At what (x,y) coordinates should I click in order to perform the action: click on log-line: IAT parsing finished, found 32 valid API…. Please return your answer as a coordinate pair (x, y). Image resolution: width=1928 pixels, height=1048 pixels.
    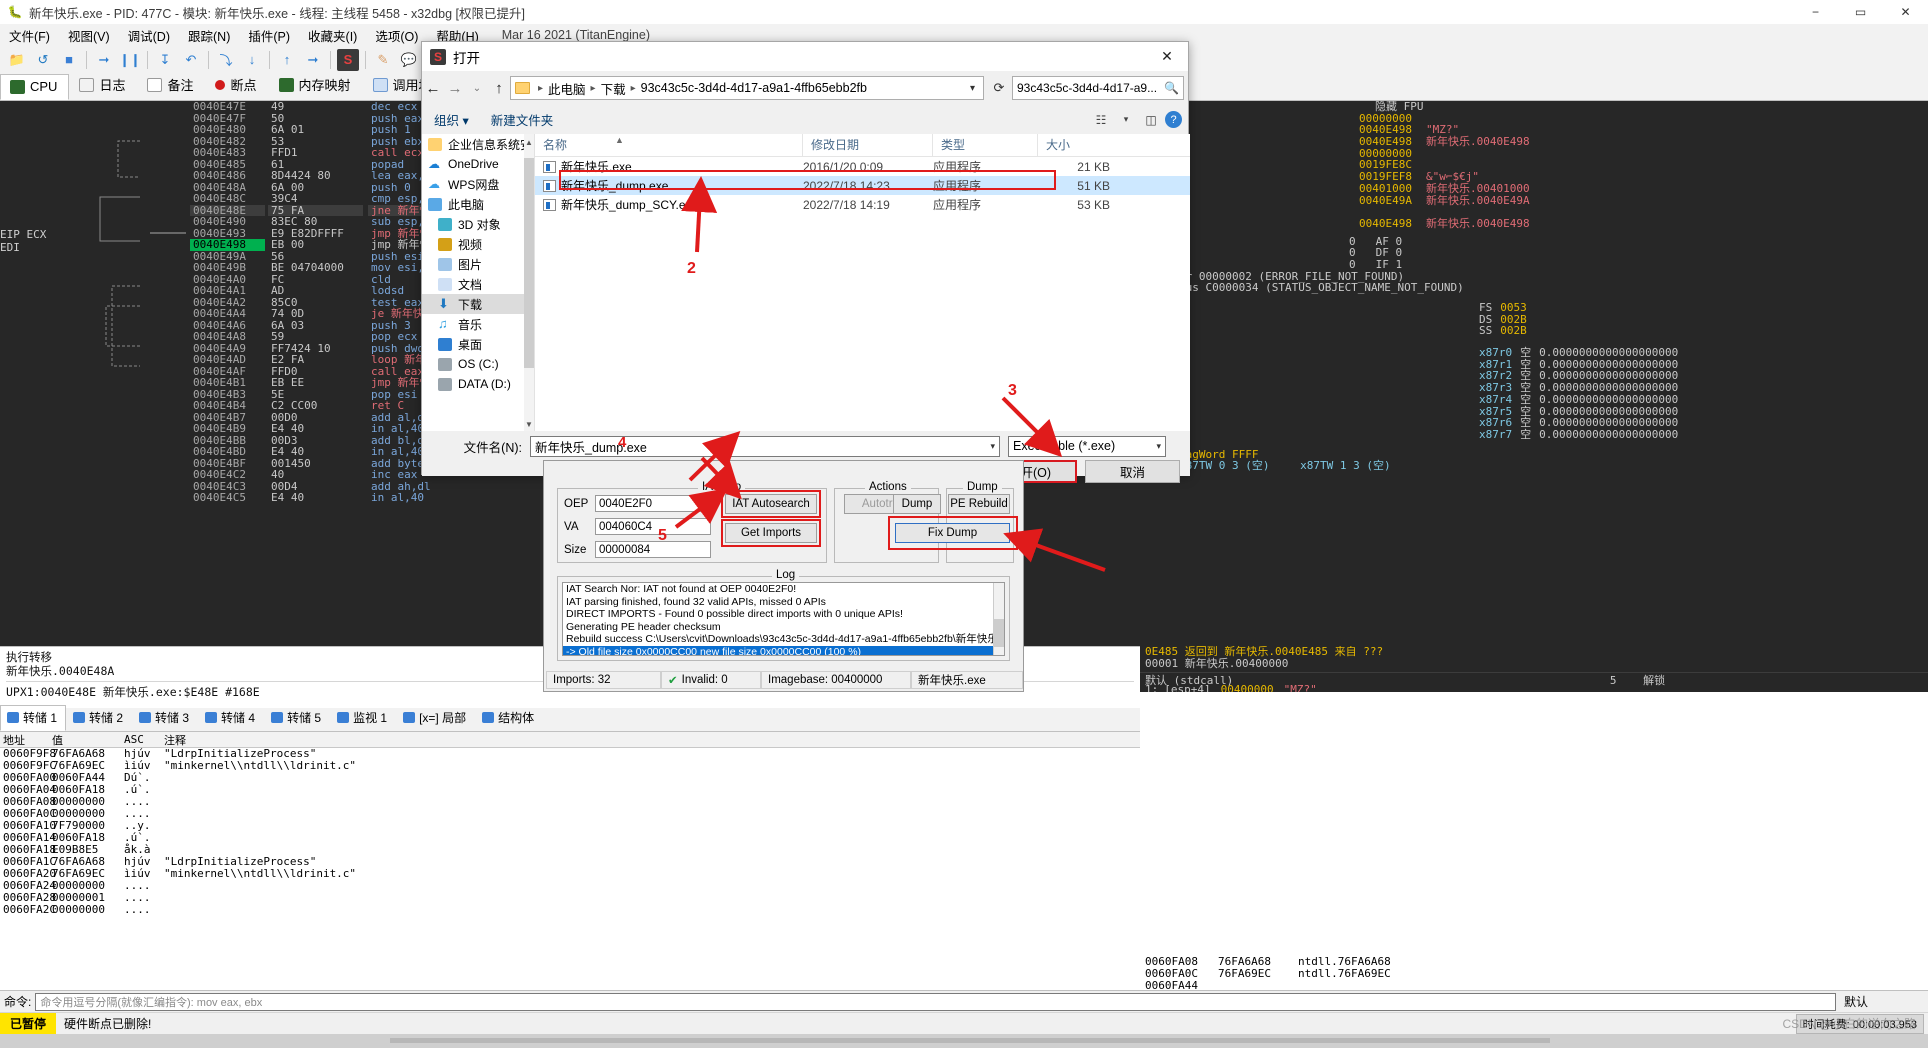
    Looking at the image, I should click on (783, 602).